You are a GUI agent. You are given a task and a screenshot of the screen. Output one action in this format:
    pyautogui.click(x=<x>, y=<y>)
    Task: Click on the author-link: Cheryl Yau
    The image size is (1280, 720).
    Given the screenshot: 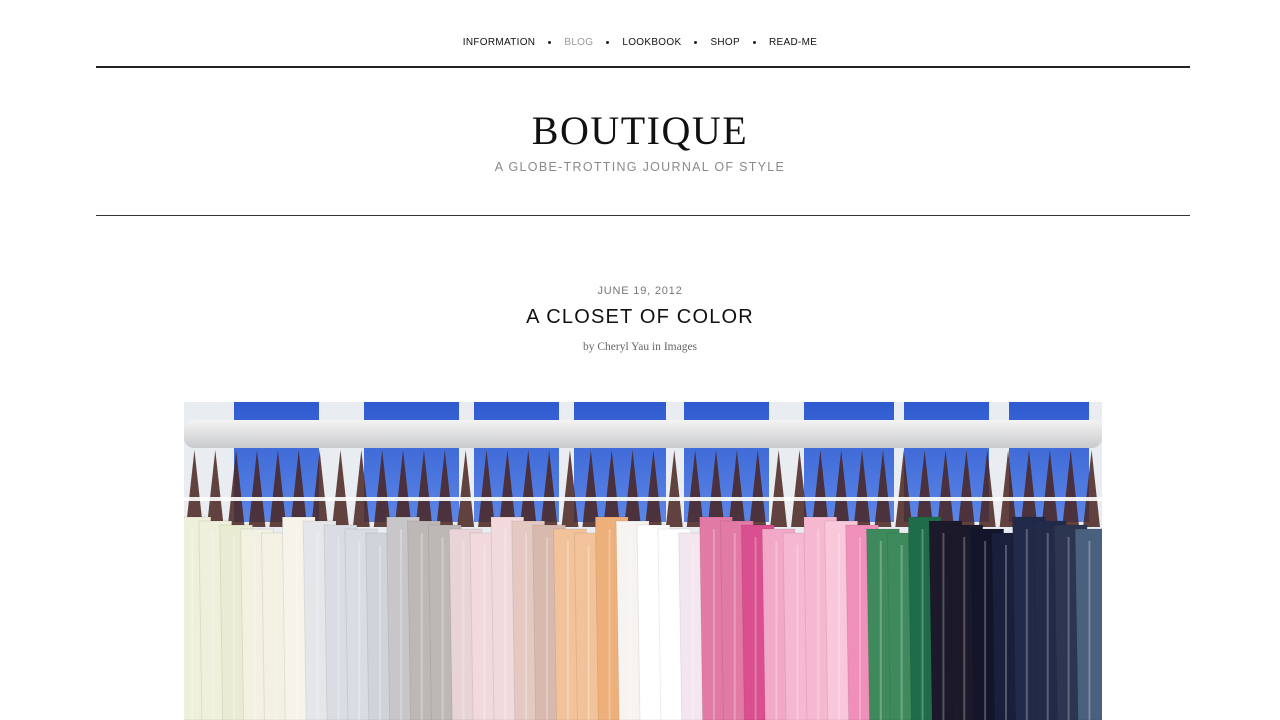 What is the action you would take?
    pyautogui.click(x=623, y=347)
    